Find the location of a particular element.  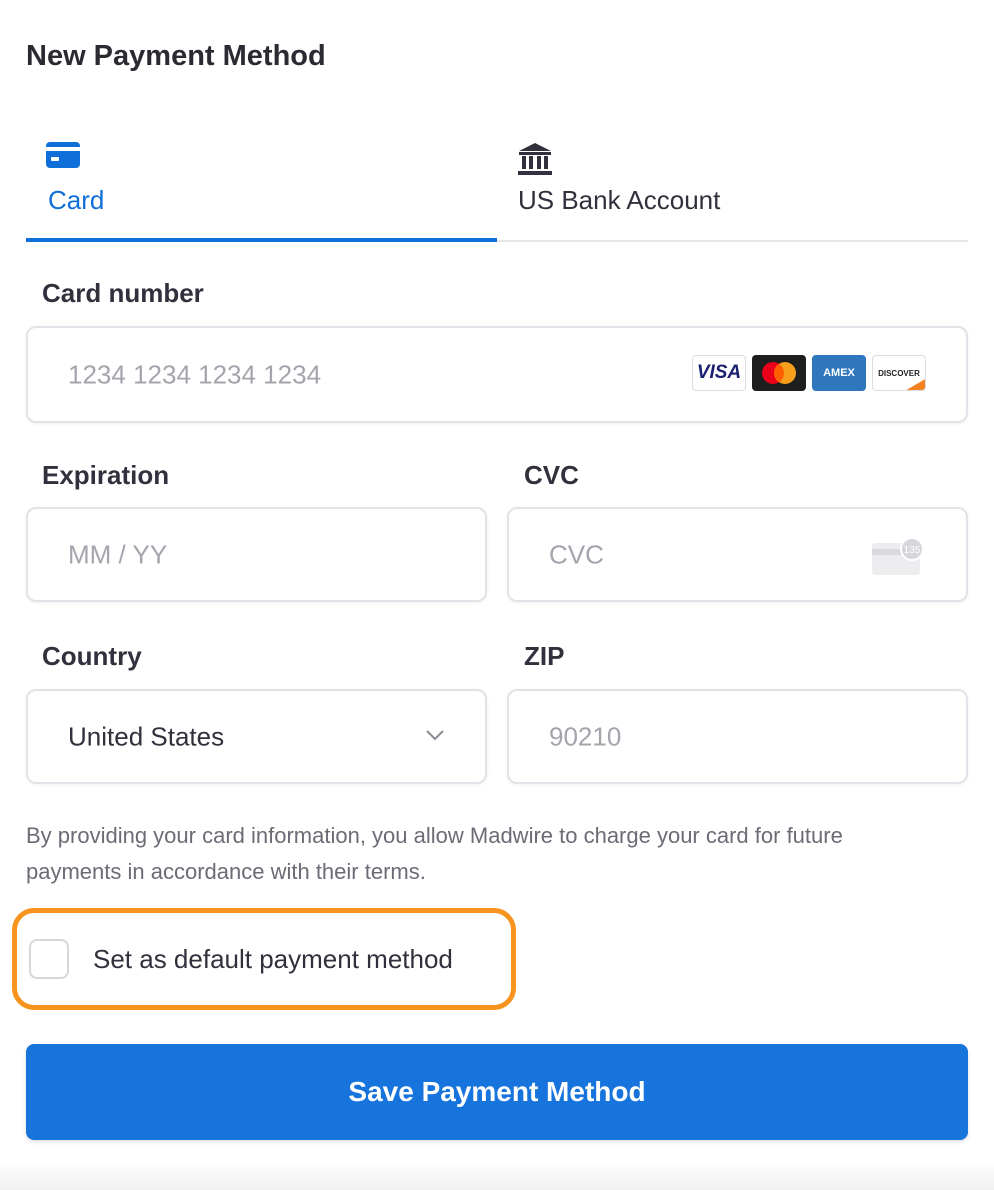

bottom-divider is located at coordinates (497, 1175).